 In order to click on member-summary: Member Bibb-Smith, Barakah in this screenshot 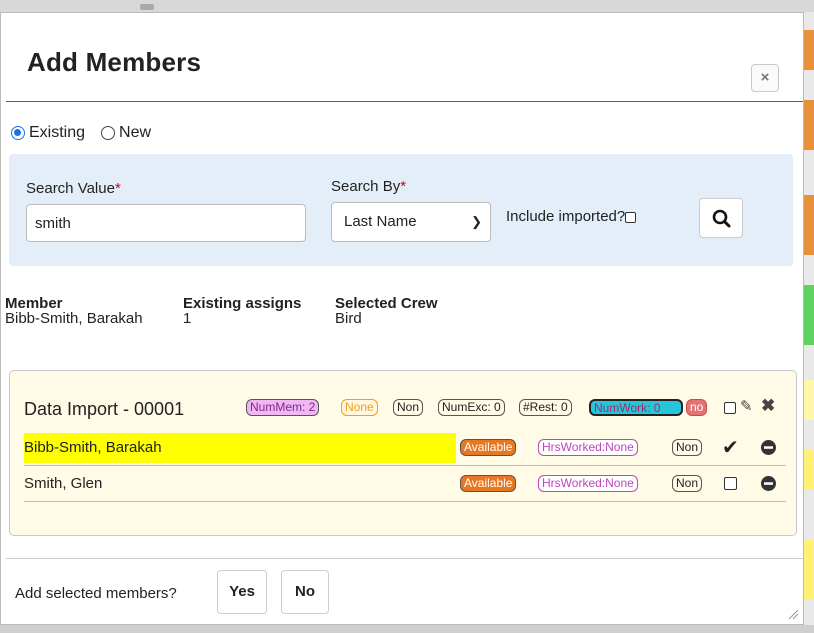, I will do `click(74, 311)`.